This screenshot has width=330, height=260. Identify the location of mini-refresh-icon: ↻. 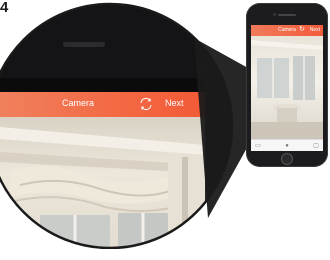
(302, 30).